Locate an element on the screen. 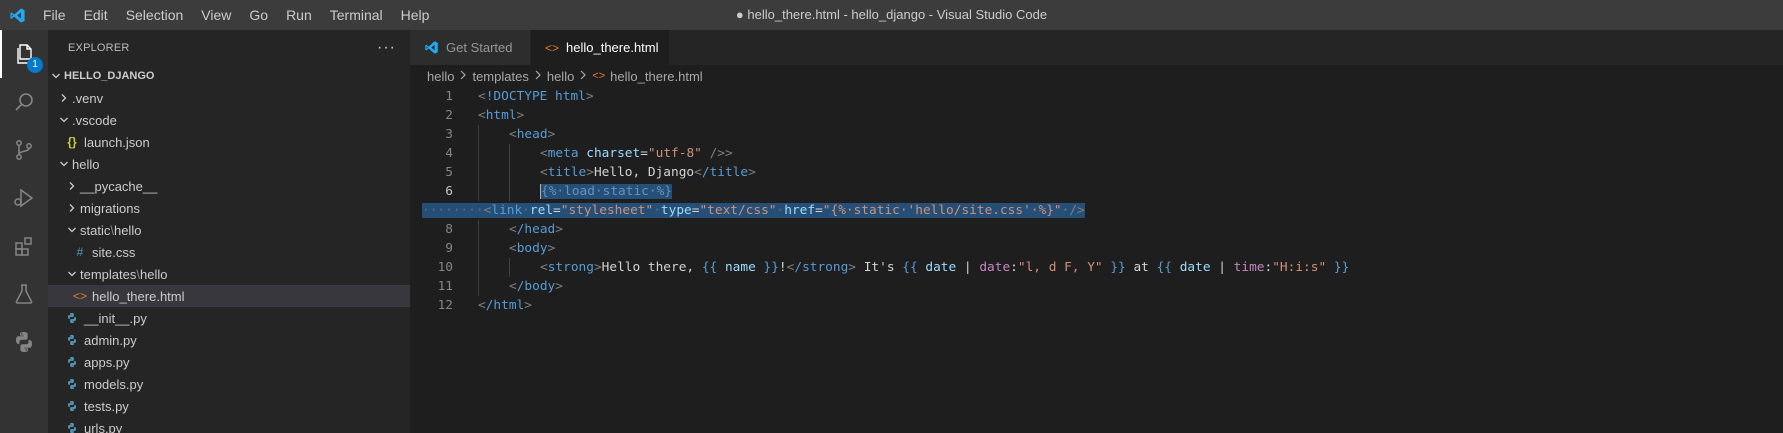 This screenshot has width=1783, height=433. menu-terminal: Terminal is located at coordinates (356, 15).